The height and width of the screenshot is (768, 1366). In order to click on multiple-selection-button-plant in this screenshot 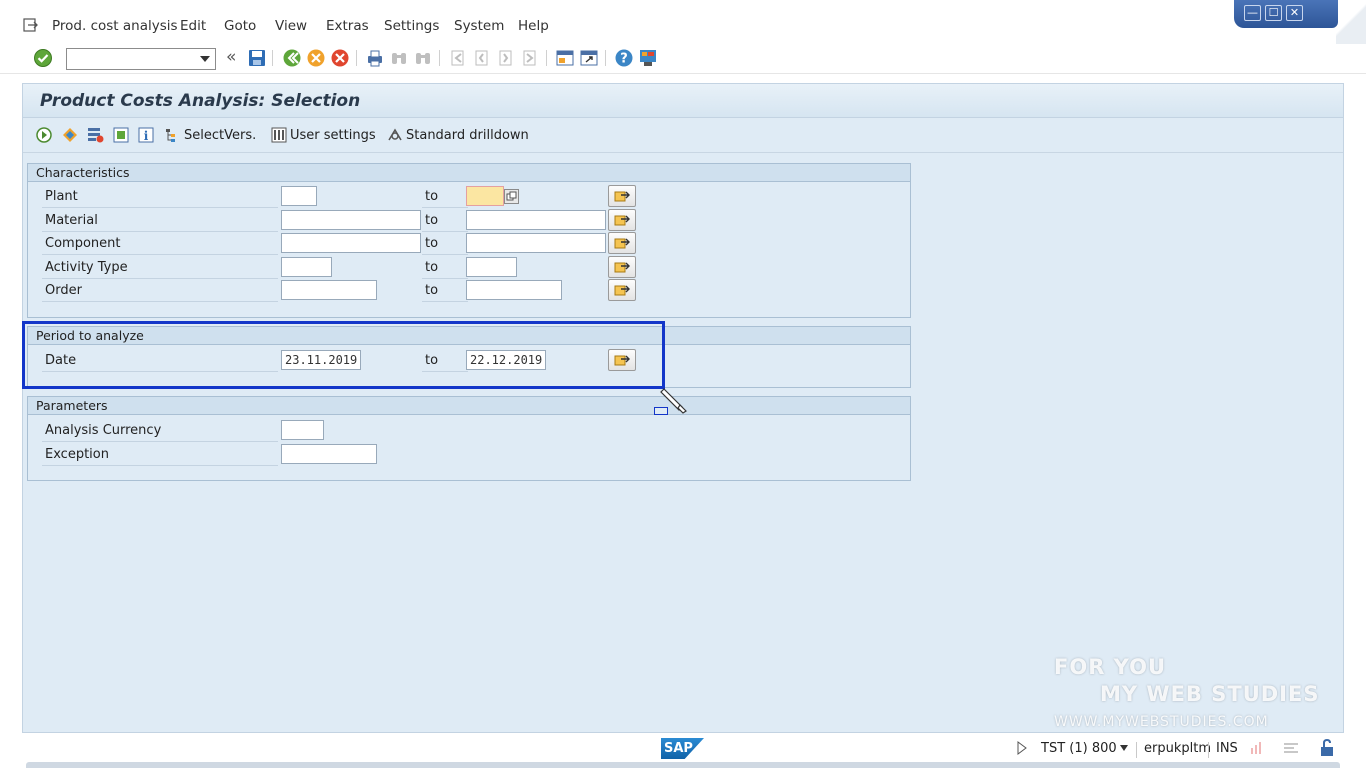, I will do `click(622, 196)`.